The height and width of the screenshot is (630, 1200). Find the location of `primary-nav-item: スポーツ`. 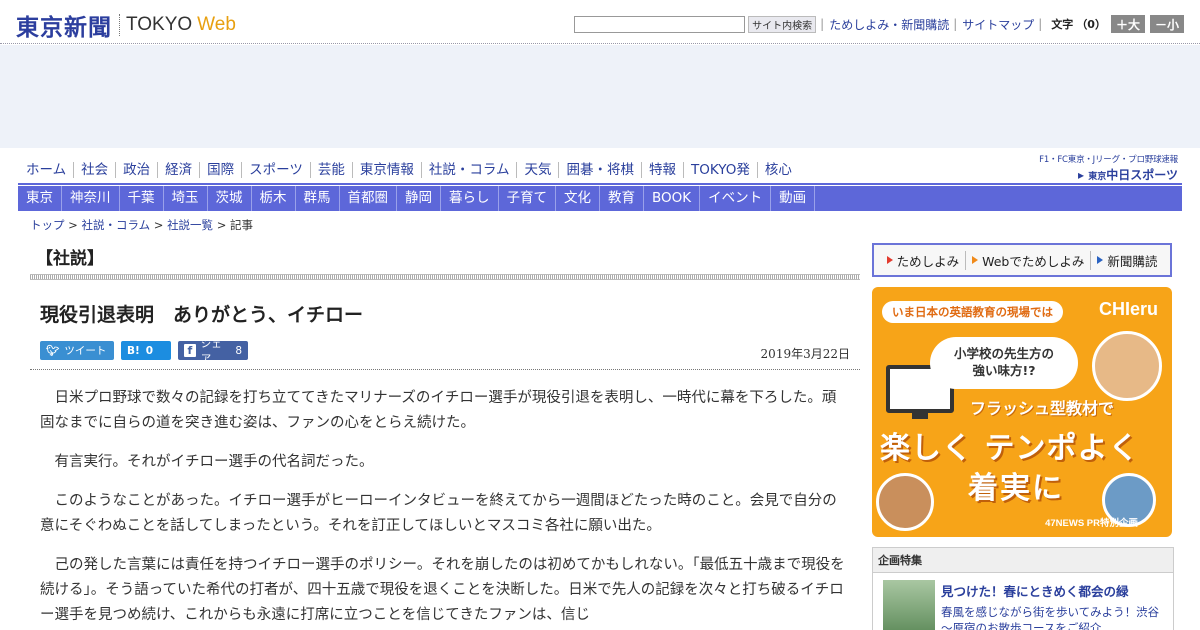

primary-nav-item: スポーツ is located at coordinates (275, 170).